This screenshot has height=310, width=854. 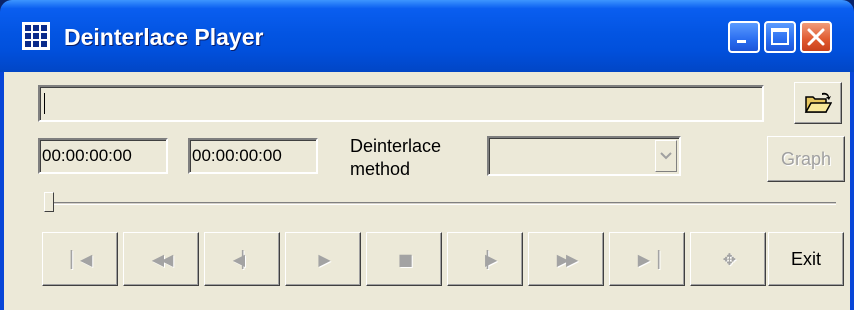 I want to click on minimize-icon, so click(x=741, y=41).